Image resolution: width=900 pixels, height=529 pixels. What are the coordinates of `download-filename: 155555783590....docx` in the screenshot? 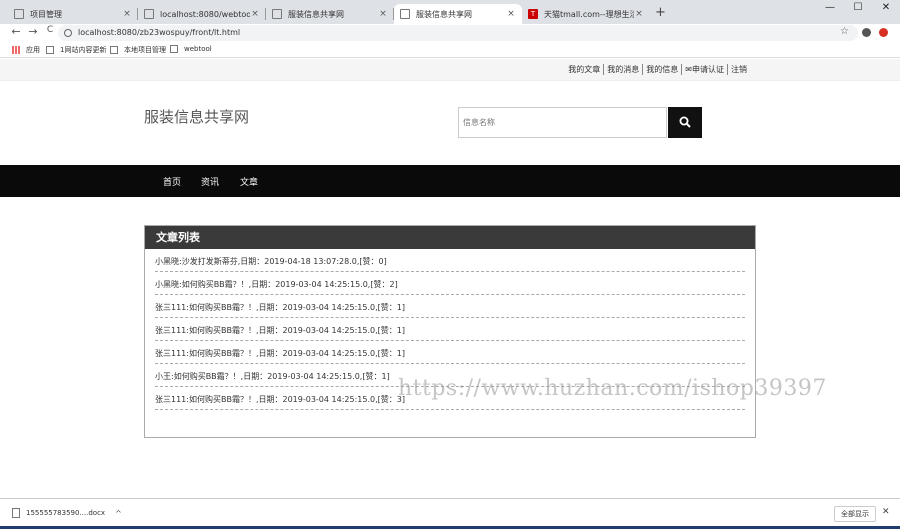 It's located at (66, 513).